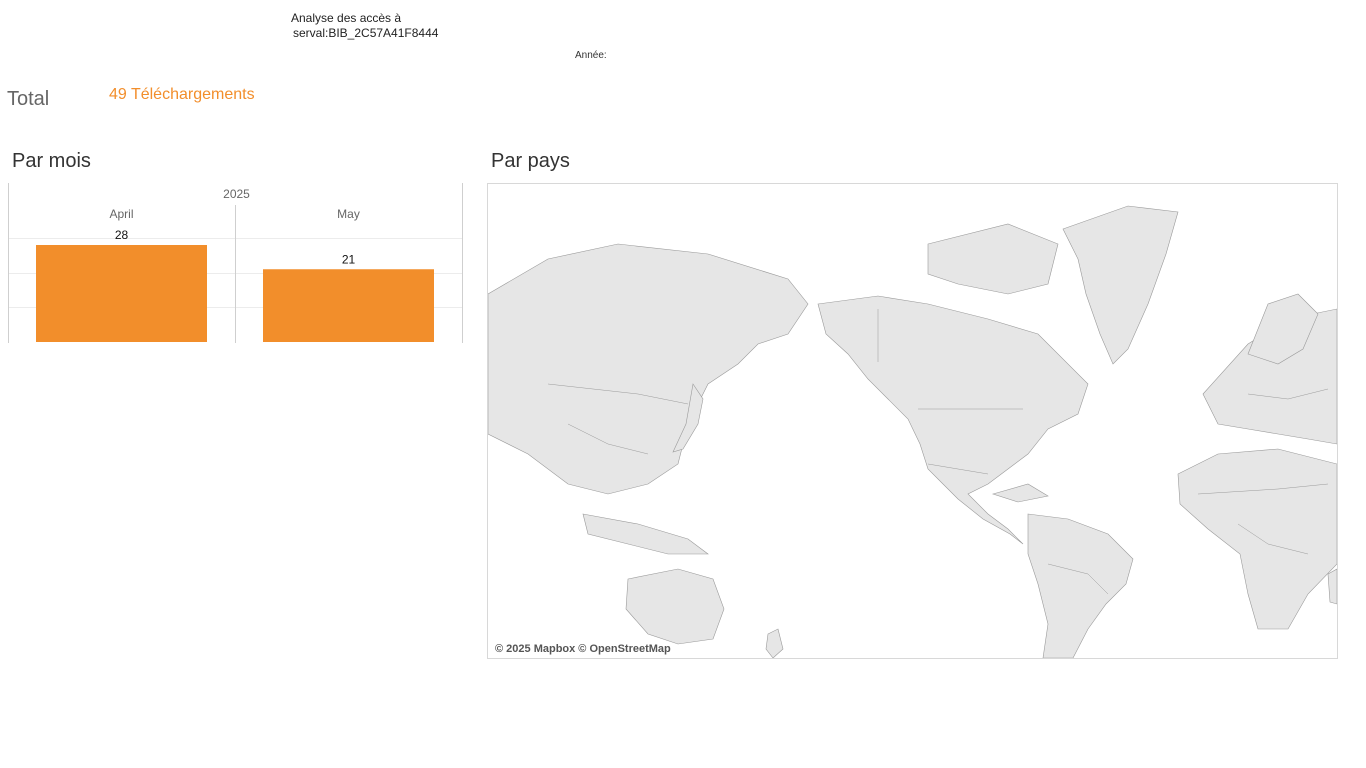  What do you see at coordinates (648, 369) in the screenshot?
I see `map-land-asia` at bounding box center [648, 369].